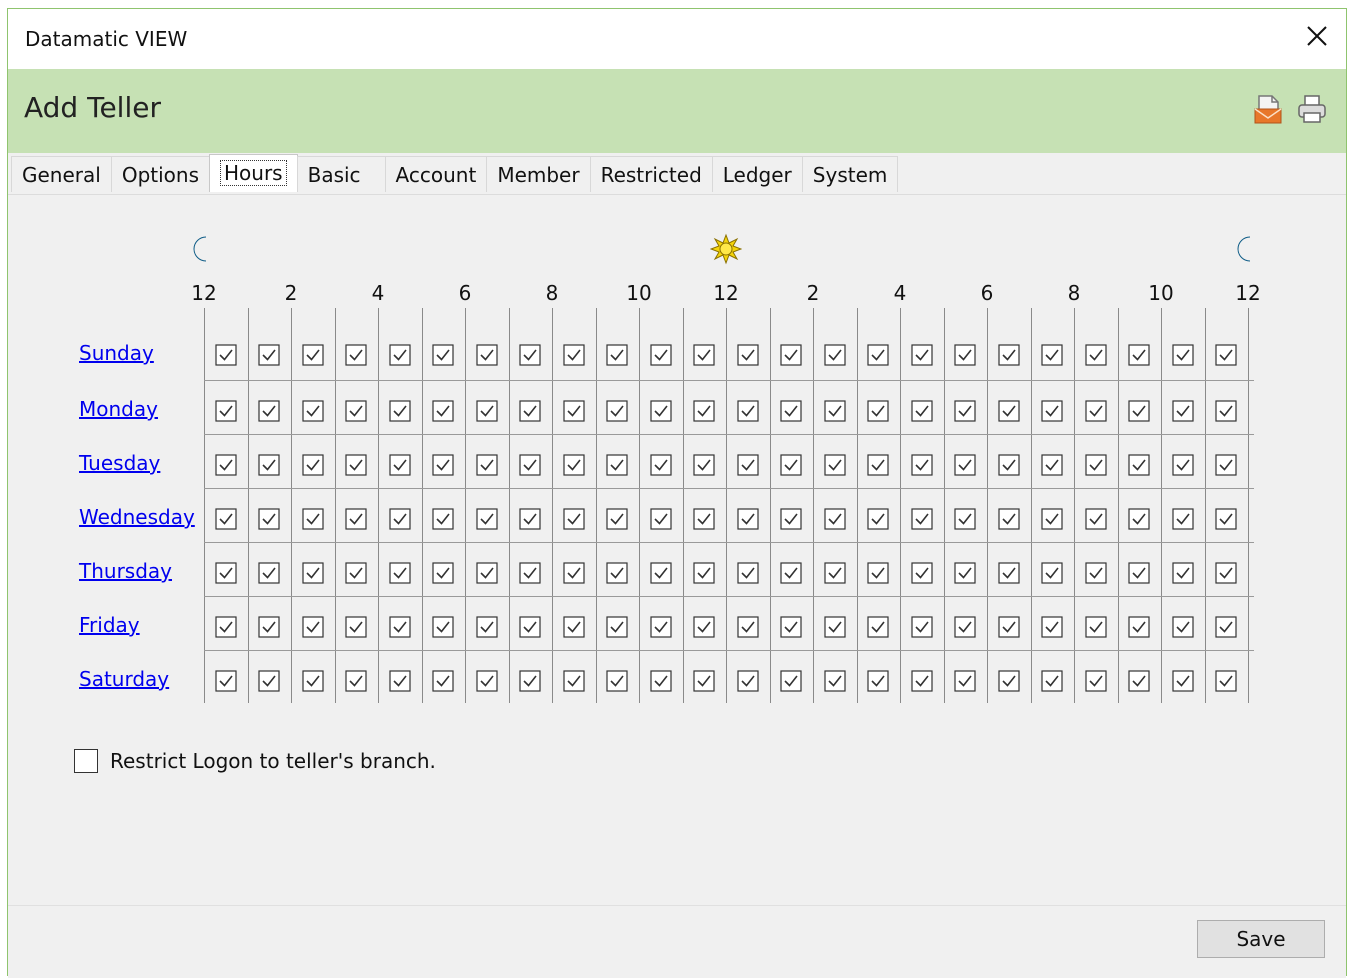 Image resolution: width=1349 pixels, height=978 pixels. I want to click on day-link-friday: Friday, so click(109, 625).